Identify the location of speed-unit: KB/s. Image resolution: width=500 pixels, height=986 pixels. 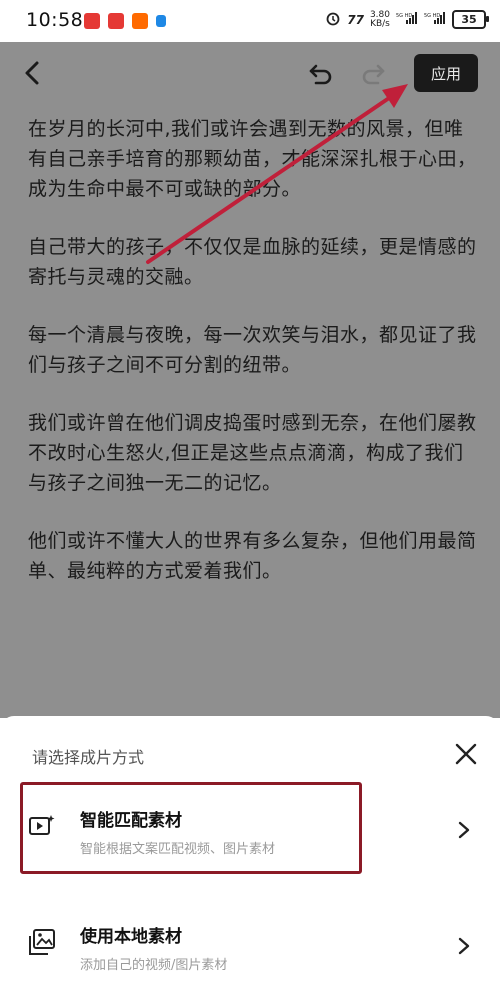
(380, 23).